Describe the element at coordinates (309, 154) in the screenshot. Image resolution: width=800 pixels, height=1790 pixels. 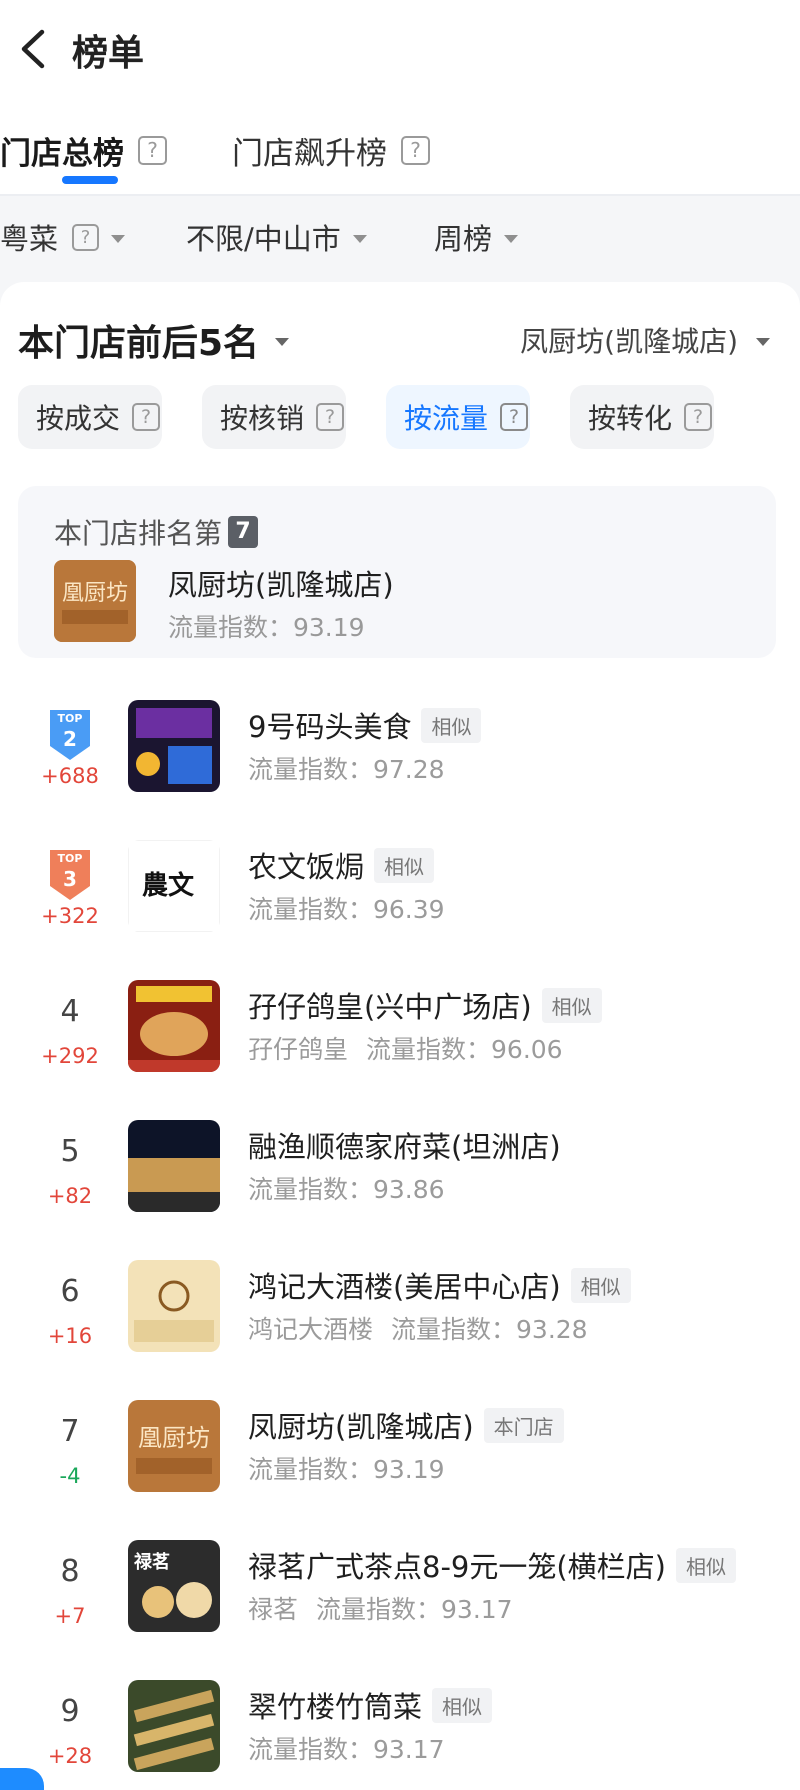
I see `tab-label: 门店飙升榜` at that location.